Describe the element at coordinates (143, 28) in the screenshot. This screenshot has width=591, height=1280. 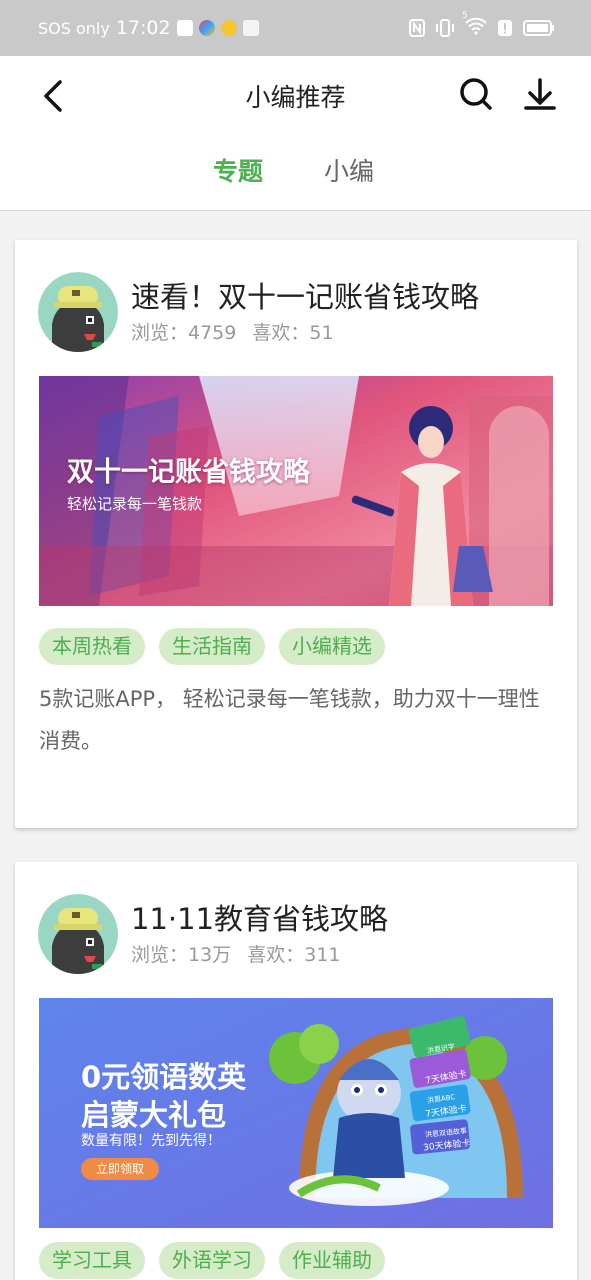
I see `status-time: 17:02` at that location.